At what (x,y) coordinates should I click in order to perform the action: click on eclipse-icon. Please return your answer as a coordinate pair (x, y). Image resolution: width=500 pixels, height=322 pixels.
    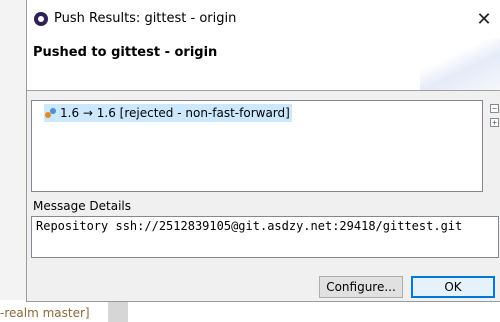
    Looking at the image, I should click on (41, 19).